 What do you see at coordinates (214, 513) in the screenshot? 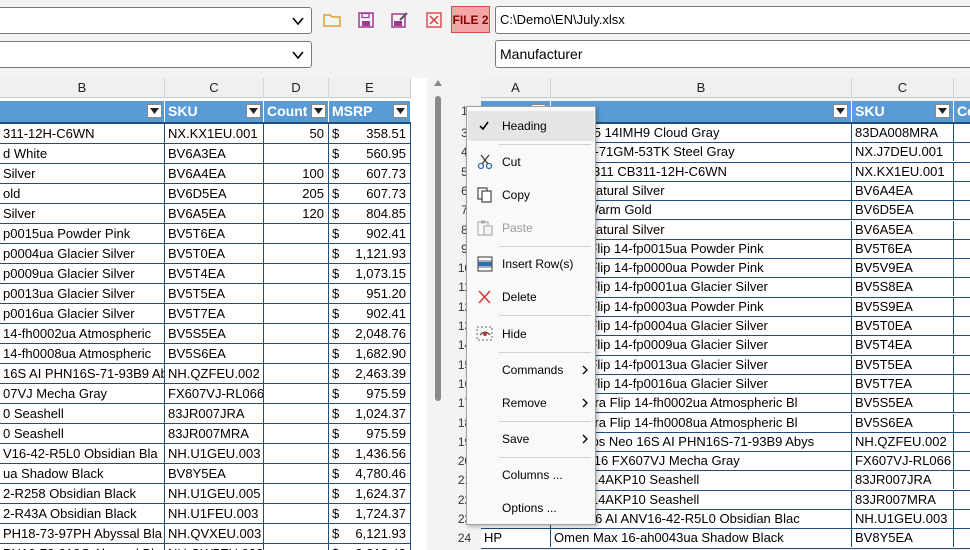
I see `table-cell: NH.U1FEU.003` at bounding box center [214, 513].